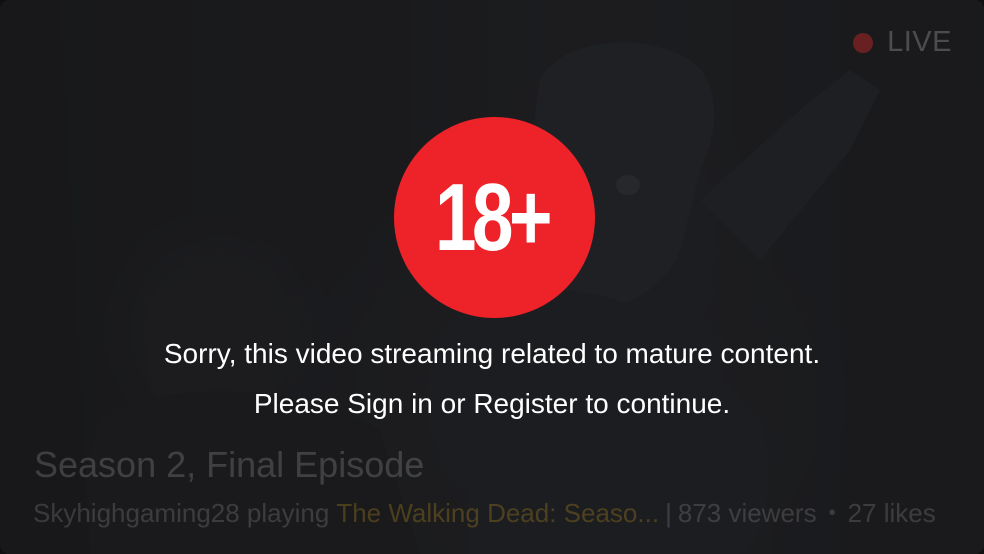 The width and height of the screenshot is (984, 554). Describe the element at coordinates (229, 464) in the screenshot. I see `stream-title: Season 2, Final Episode` at that location.